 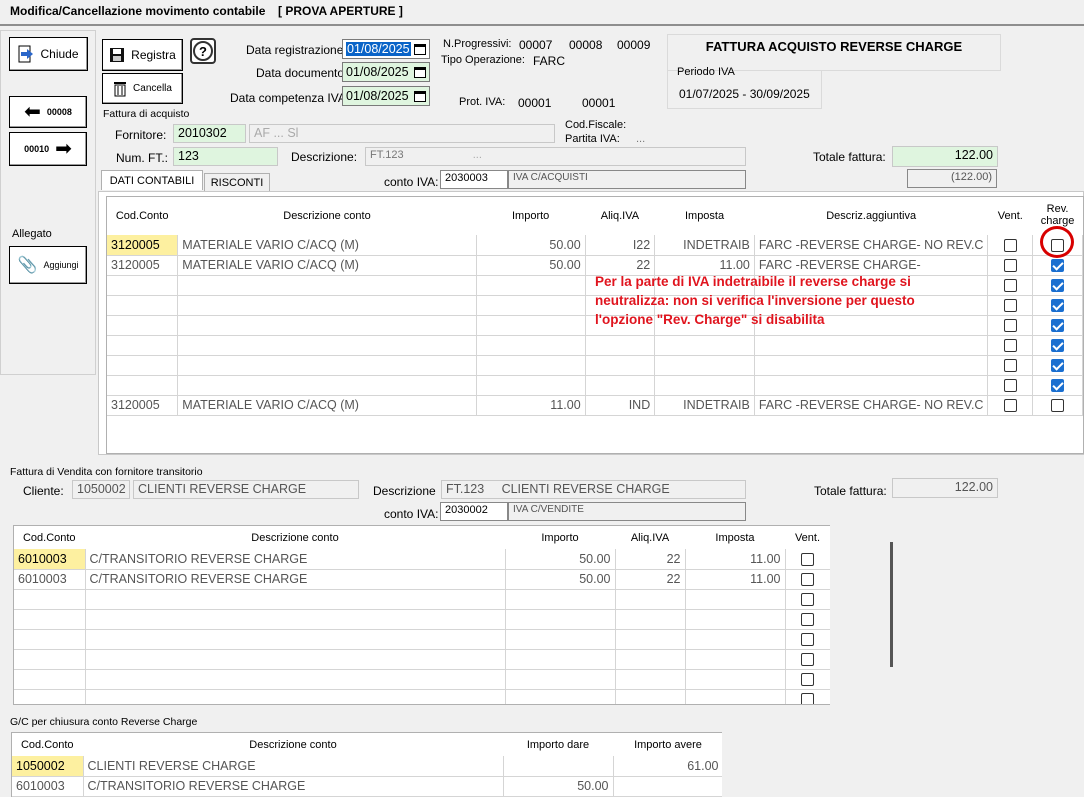 What do you see at coordinates (891, 604) in the screenshot?
I see `vendita-scrollbar` at bounding box center [891, 604].